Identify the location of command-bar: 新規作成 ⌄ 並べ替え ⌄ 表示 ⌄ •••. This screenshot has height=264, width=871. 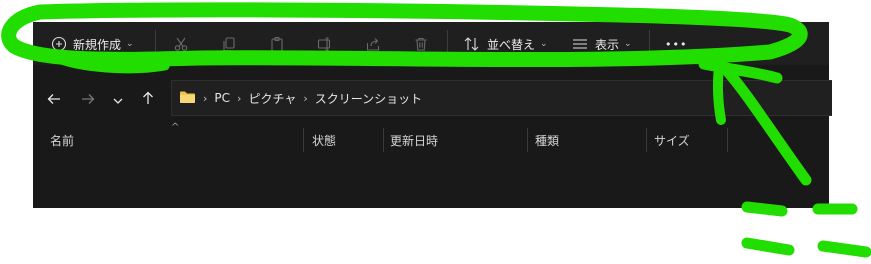
(431, 43).